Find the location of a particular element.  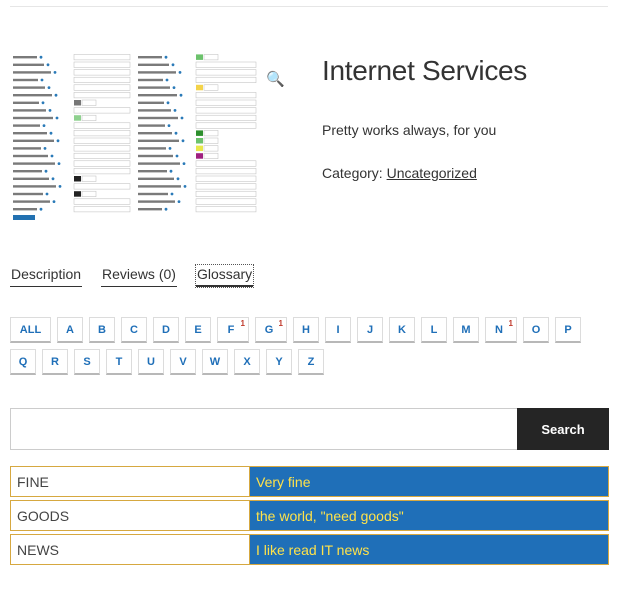

letter-button-j: J is located at coordinates (370, 330).